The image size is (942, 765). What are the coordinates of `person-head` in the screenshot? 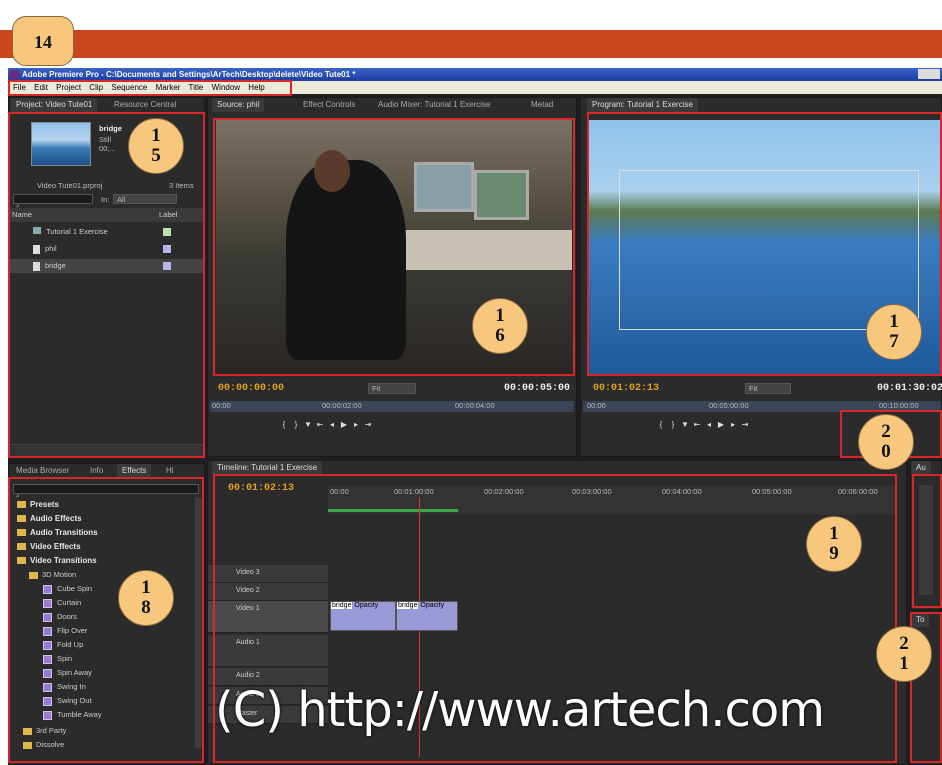 It's located at (332, 171).